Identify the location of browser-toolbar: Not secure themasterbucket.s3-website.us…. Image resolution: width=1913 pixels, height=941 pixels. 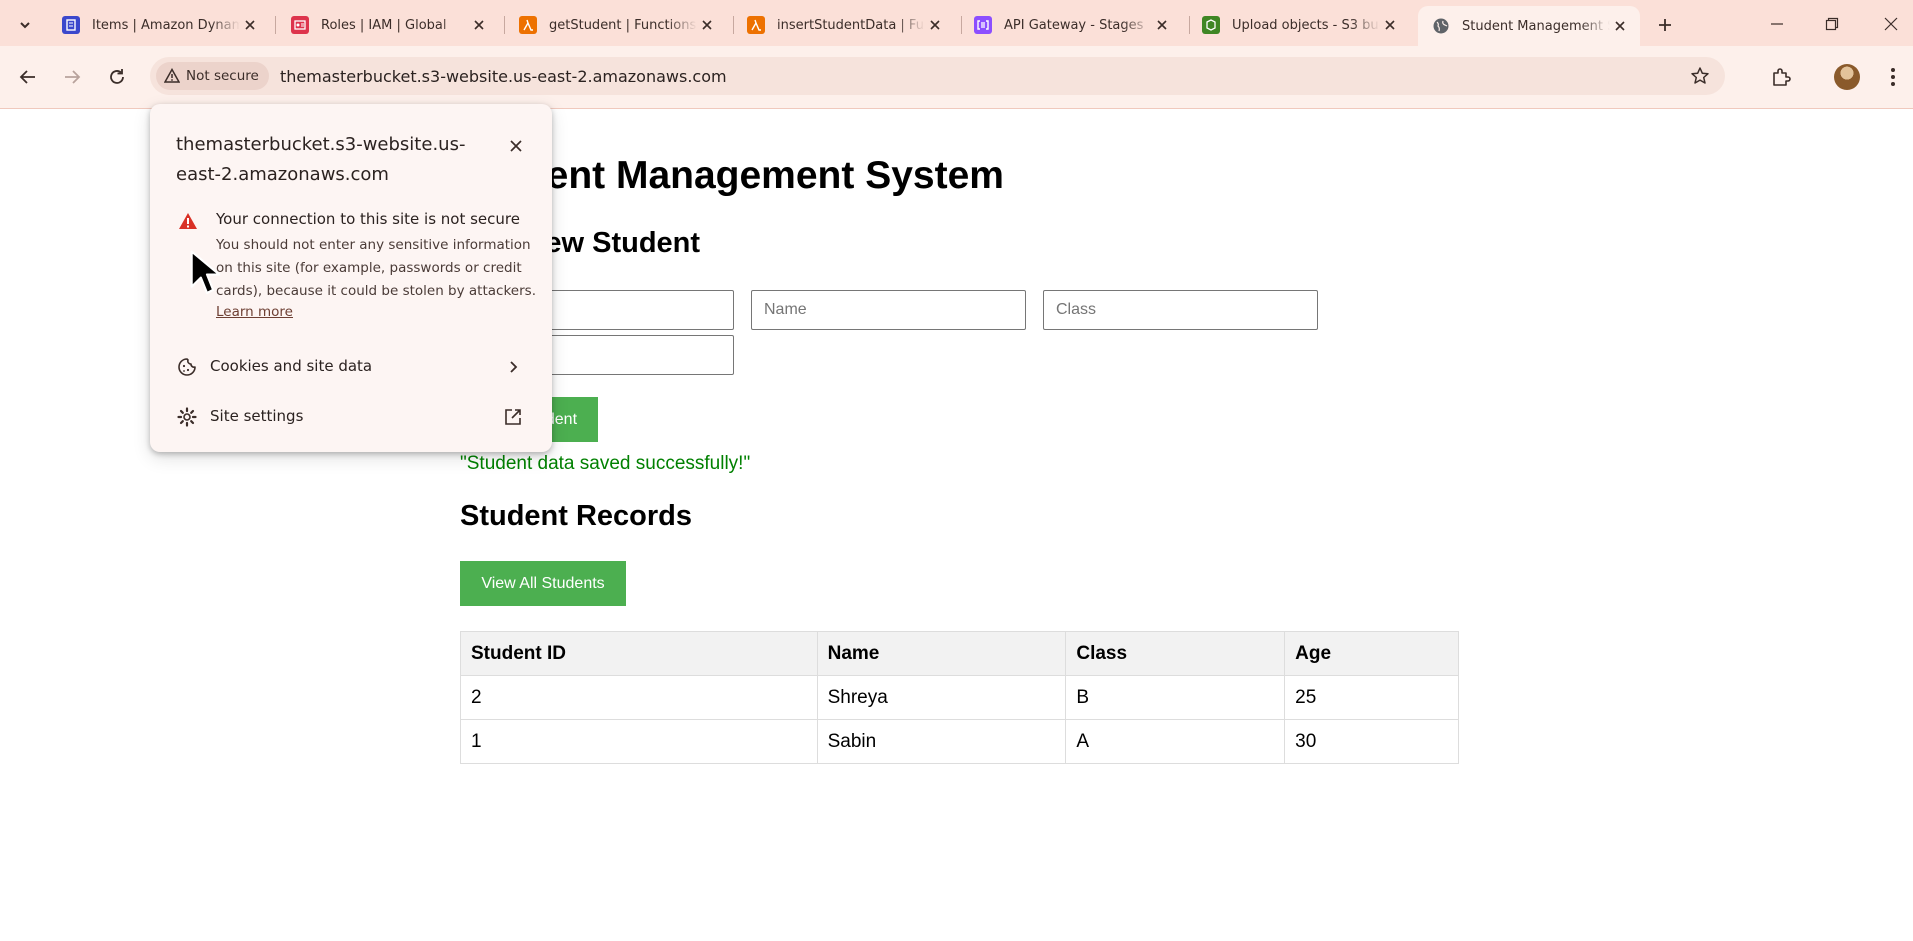
(956, 77).